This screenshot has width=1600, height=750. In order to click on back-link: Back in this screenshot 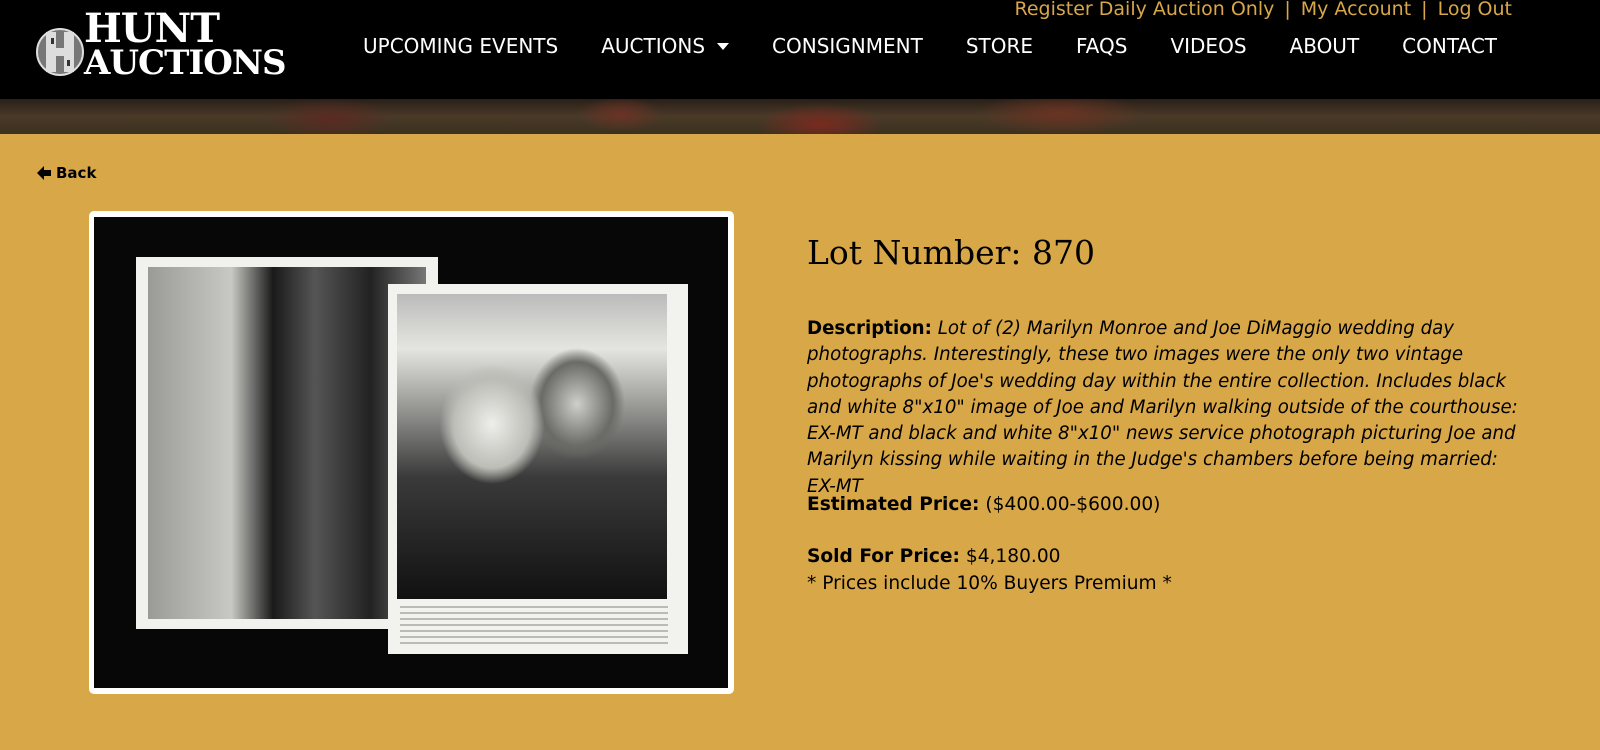, I will do `click(66, 173)`.